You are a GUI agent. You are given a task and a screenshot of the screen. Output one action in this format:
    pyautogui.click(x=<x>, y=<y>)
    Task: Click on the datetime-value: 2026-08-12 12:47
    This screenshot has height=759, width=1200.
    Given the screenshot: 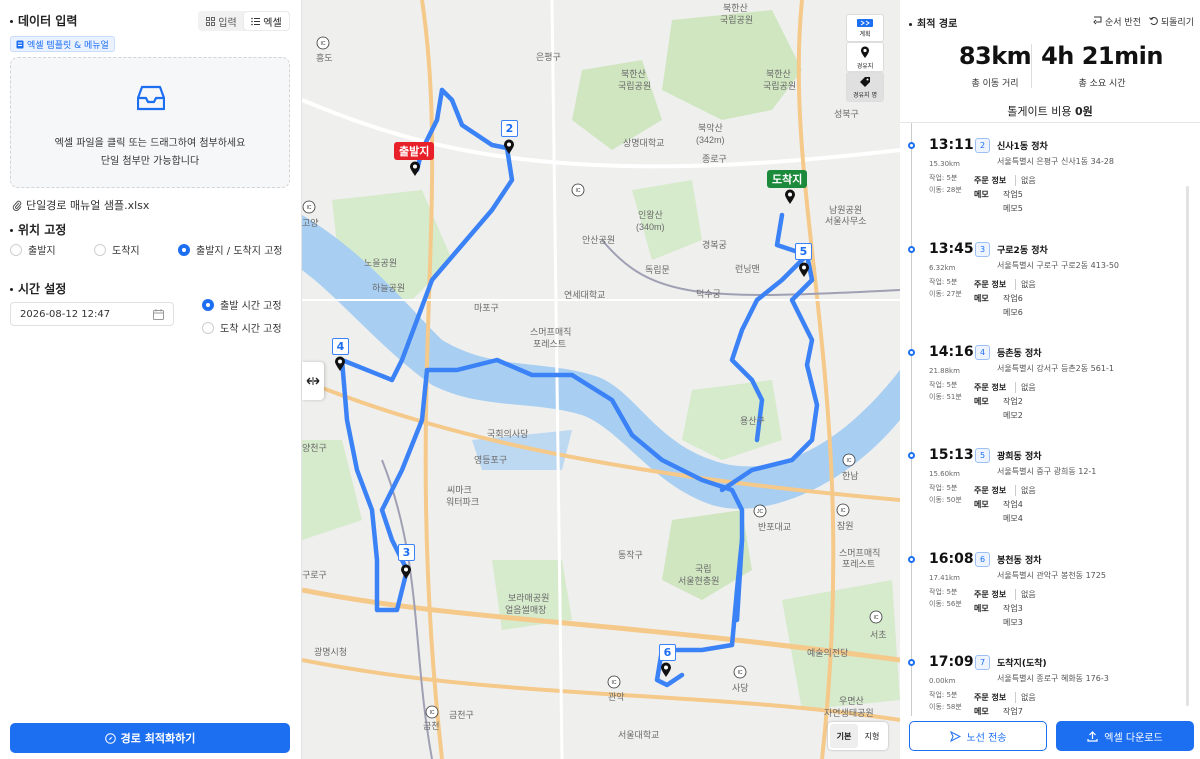 What is the action you would take?
    pyautogui.click(x=65, y=314)
    